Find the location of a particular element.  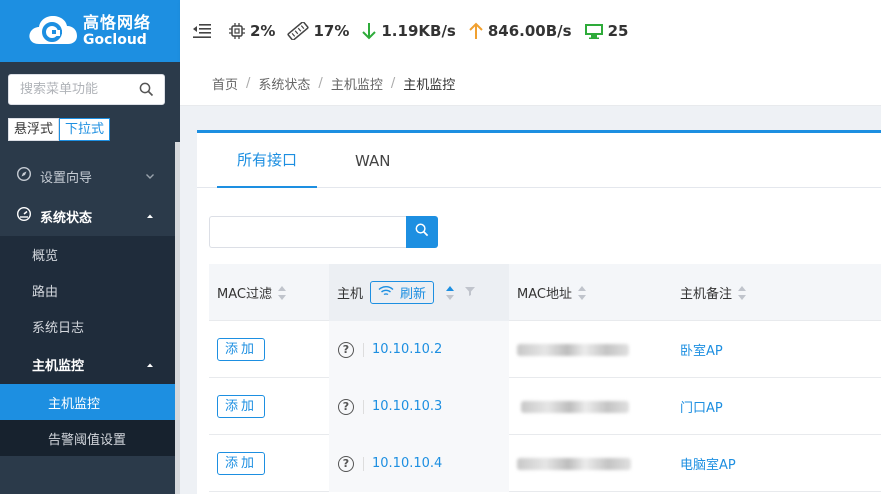

column-host: 主机 刷新 is located at coordinates (419, 292).